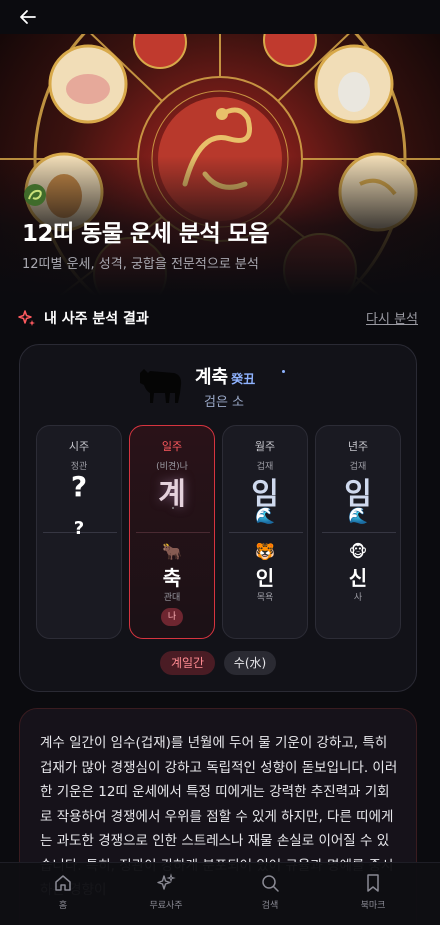 This screenshot has width=440, height=925. Describe the element at coordinates (172, 617) in the screenshot. I see `me-badge: 나` at that location.